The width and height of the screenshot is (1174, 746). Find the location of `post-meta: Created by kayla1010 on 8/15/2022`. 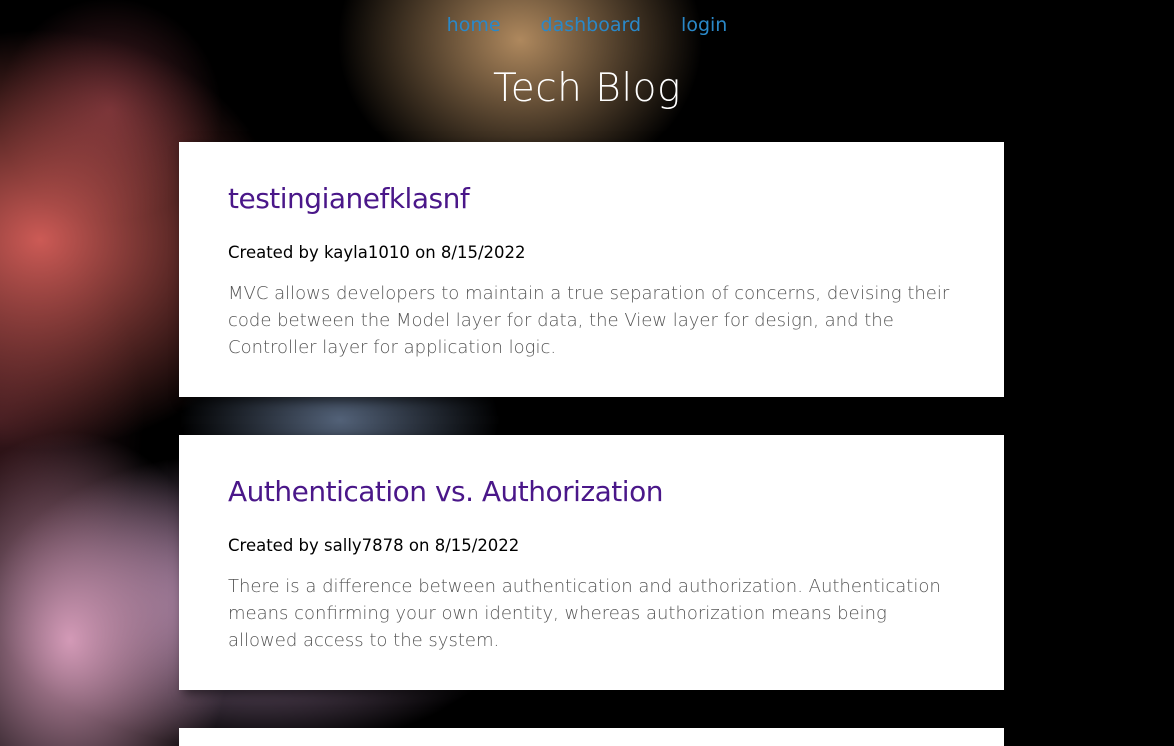

post-meta: Created by kayla1010 on 8/15/2022 is located at coordinates (377, 252).